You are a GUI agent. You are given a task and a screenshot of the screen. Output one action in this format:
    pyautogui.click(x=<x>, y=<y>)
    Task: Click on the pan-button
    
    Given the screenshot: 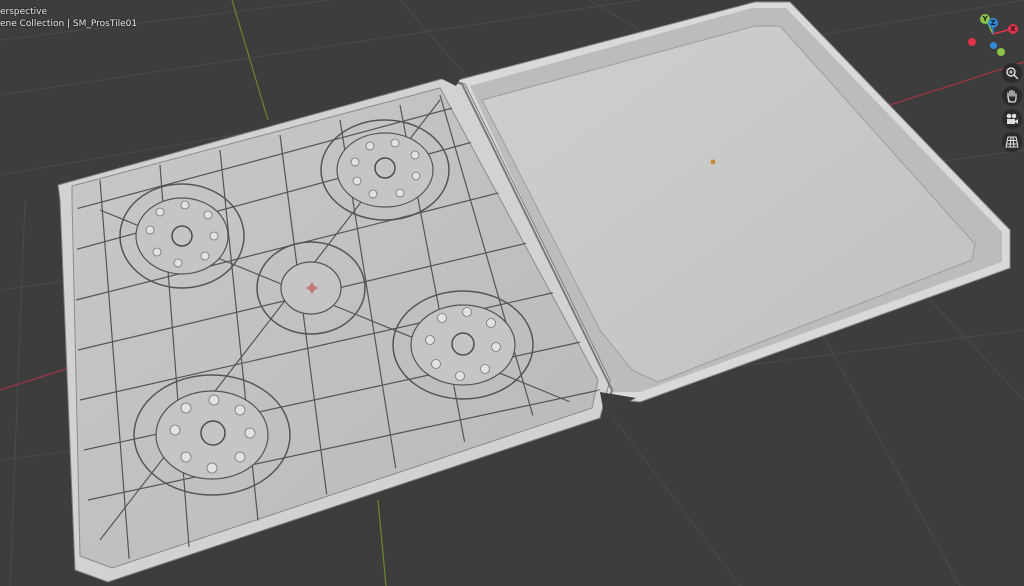 What is the action you would take?
    pyautogui.click(x=1012, y=96)
    